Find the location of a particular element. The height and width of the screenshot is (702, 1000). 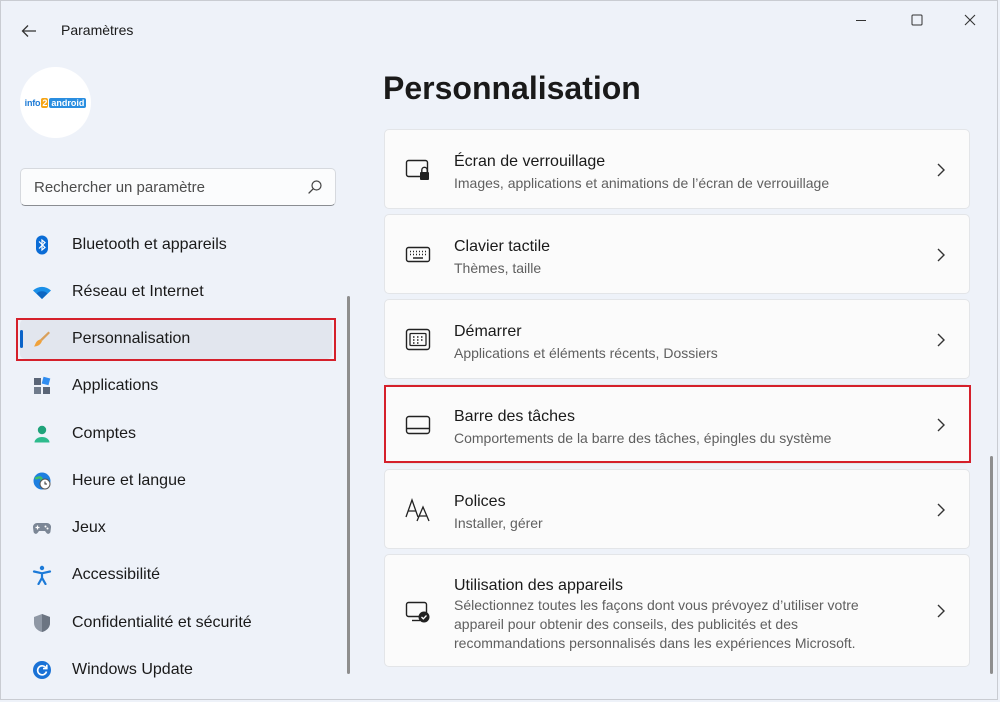

maximize-icon is located at coordinates (917, 20).